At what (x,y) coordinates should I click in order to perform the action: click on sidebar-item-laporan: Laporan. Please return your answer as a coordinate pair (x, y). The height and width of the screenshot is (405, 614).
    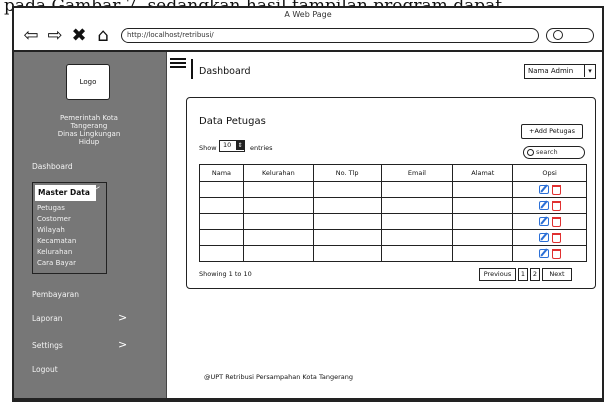
    Looking at the image, I should click on (47, 318).